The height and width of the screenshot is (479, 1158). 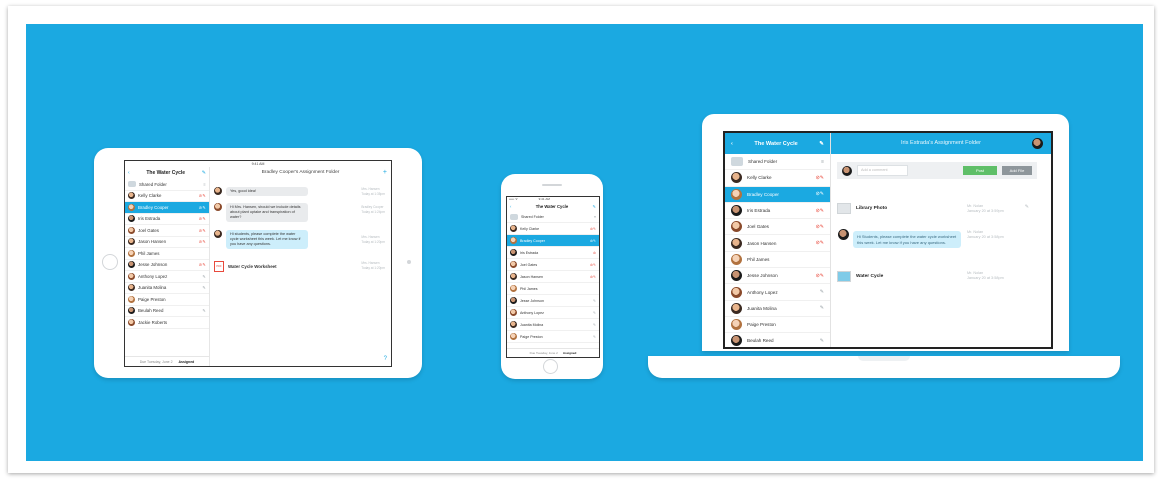 I want to click on student-name: Iris Estrada, so click(x=529, y=252).